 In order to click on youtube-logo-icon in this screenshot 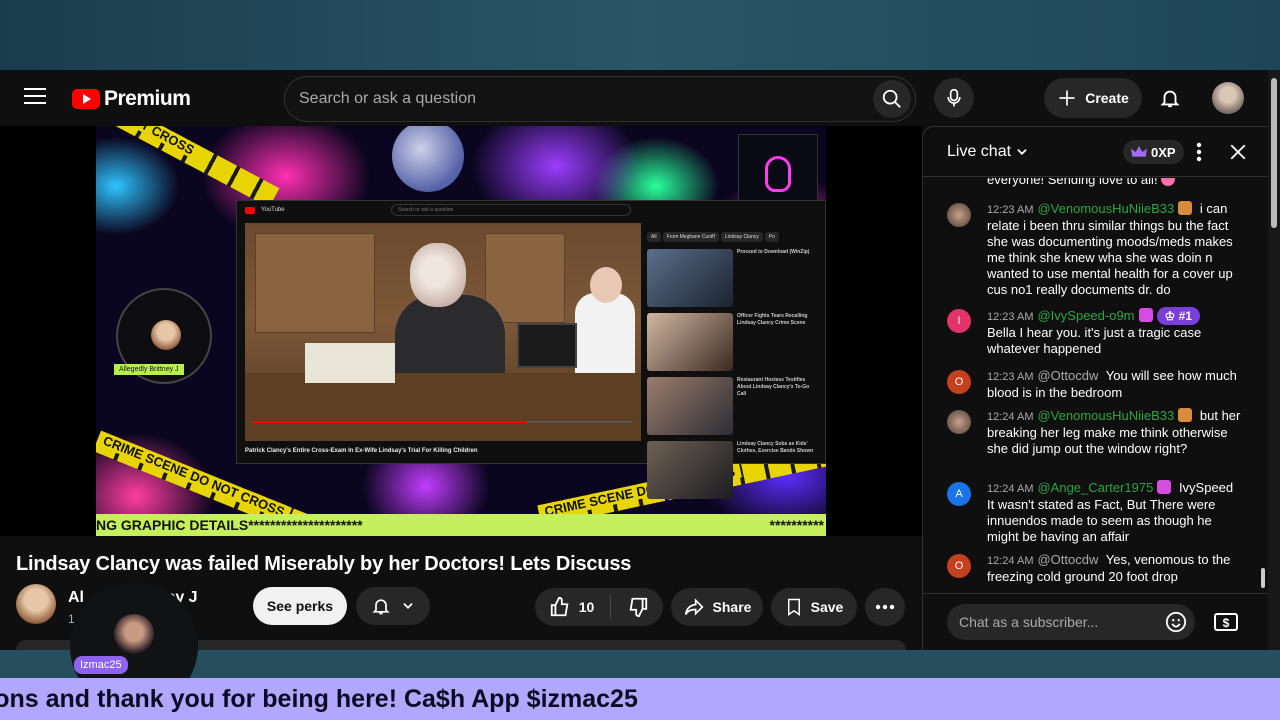, I will do `click(86, 99)`.